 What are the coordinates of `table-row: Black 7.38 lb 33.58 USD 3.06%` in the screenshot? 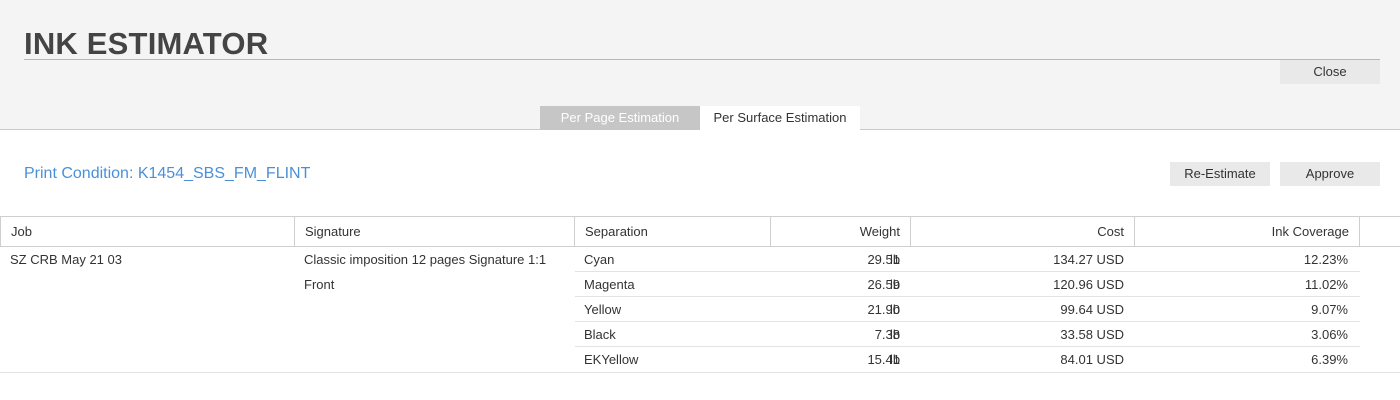 It's located at (967, 334).